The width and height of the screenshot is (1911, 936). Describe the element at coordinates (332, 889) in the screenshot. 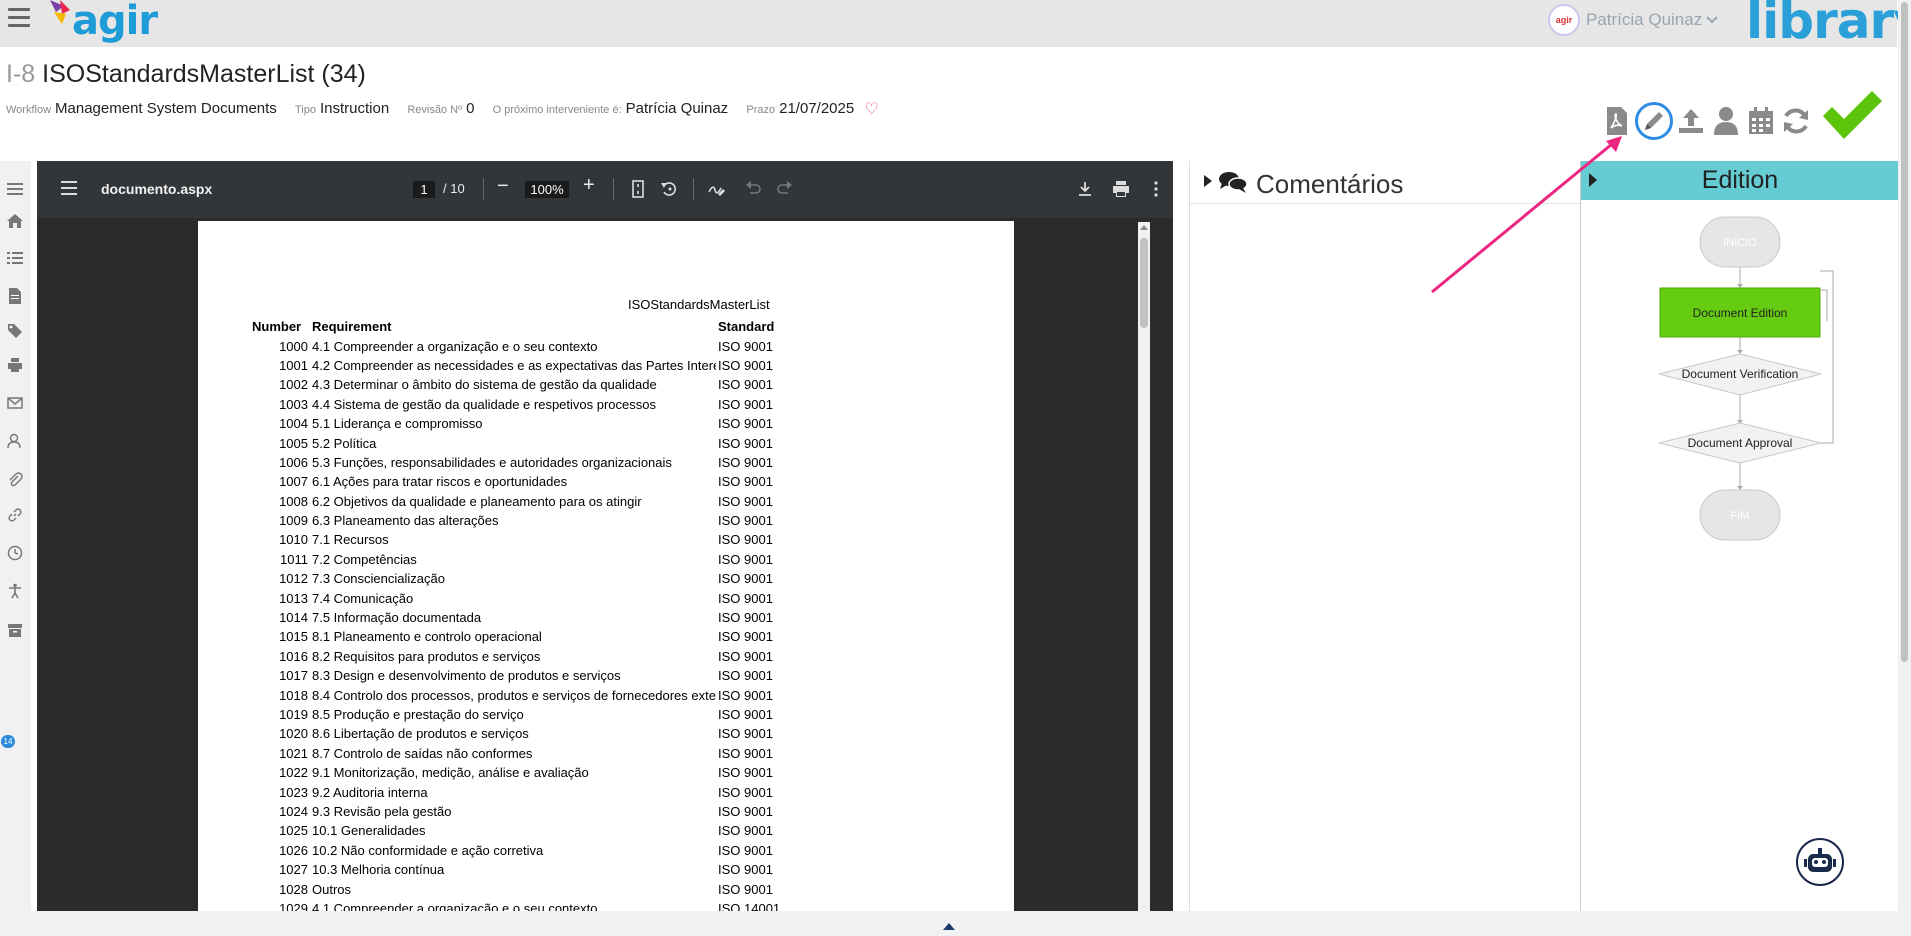

I see `cell-requirement: Outros` at that location.